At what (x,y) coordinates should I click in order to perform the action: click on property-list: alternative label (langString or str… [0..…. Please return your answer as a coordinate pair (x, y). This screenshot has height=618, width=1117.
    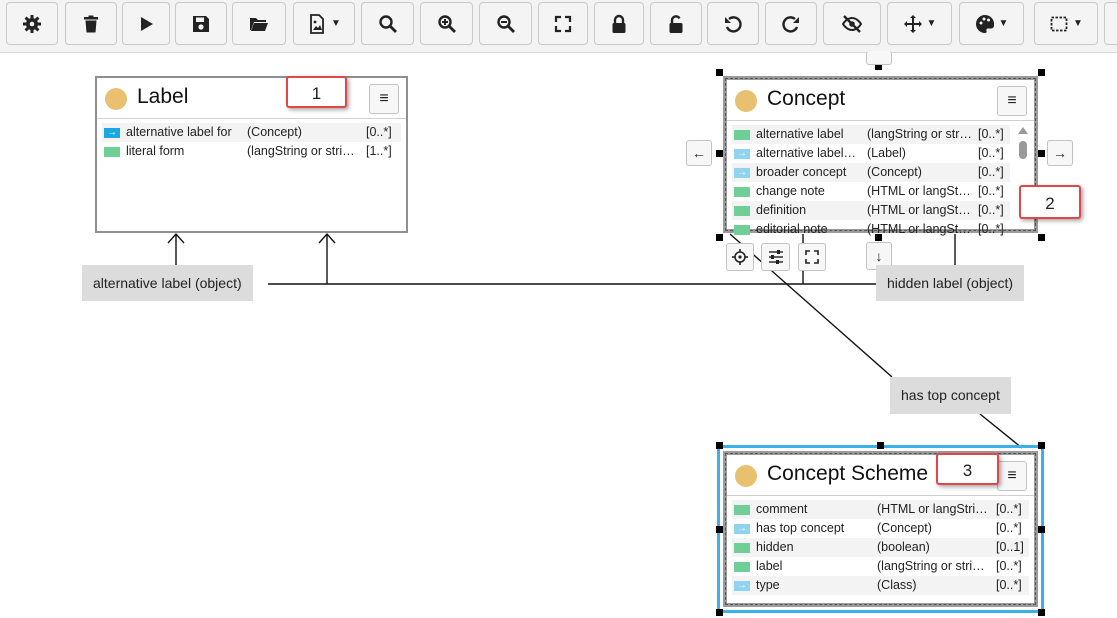
    Looking at the image, I should click on (871, 182).